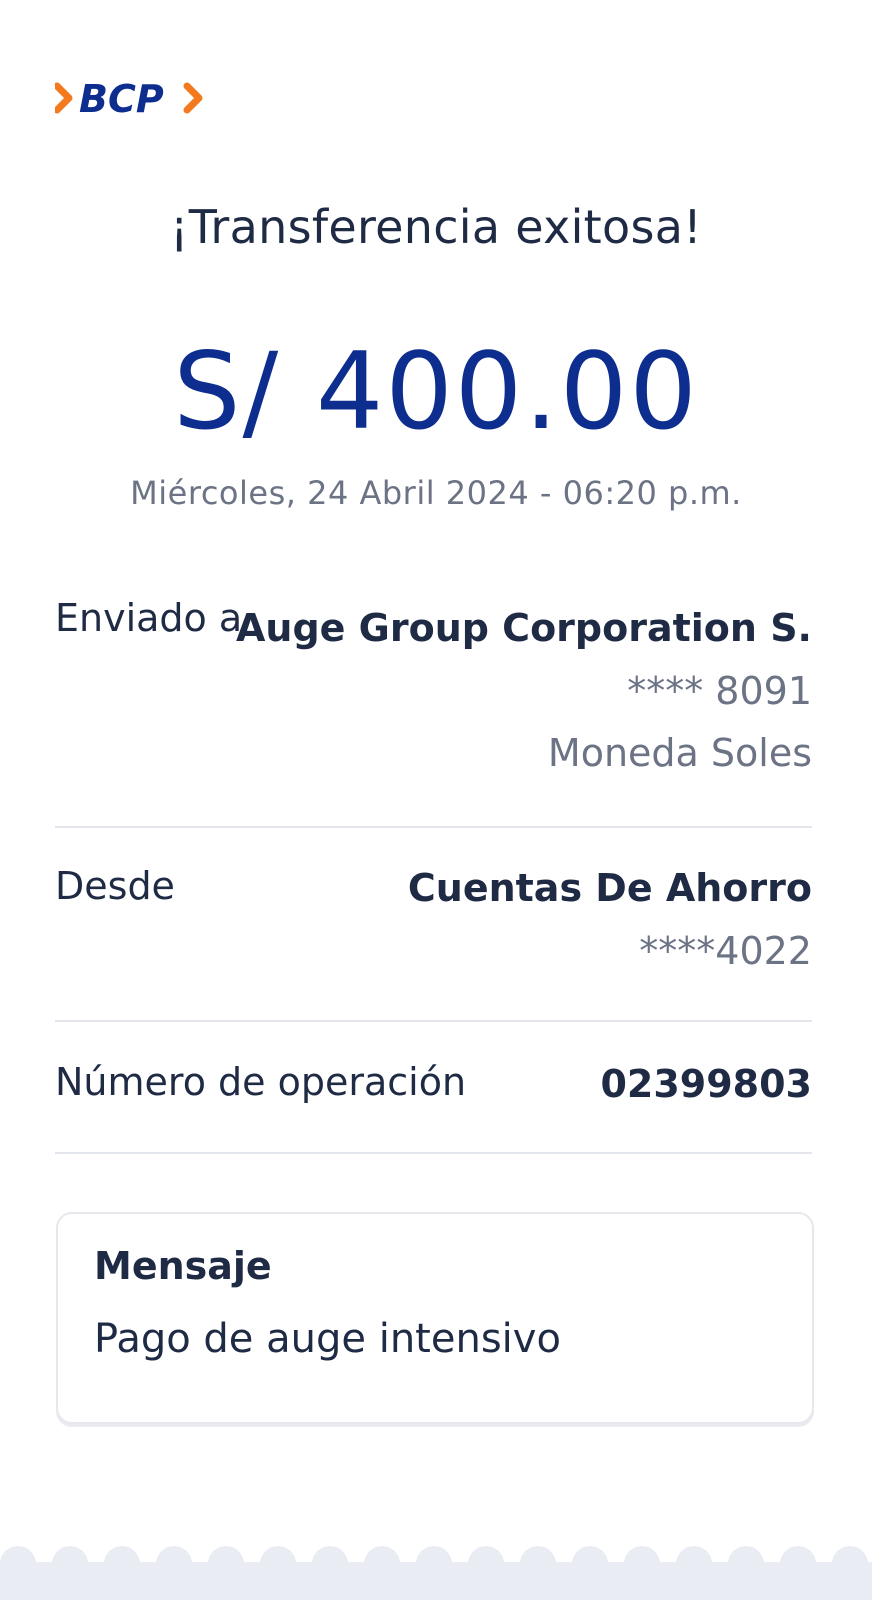 This screenshot has height=1600, width=872. I want to click on operation-label: Número de operación, so click(261, 1082).